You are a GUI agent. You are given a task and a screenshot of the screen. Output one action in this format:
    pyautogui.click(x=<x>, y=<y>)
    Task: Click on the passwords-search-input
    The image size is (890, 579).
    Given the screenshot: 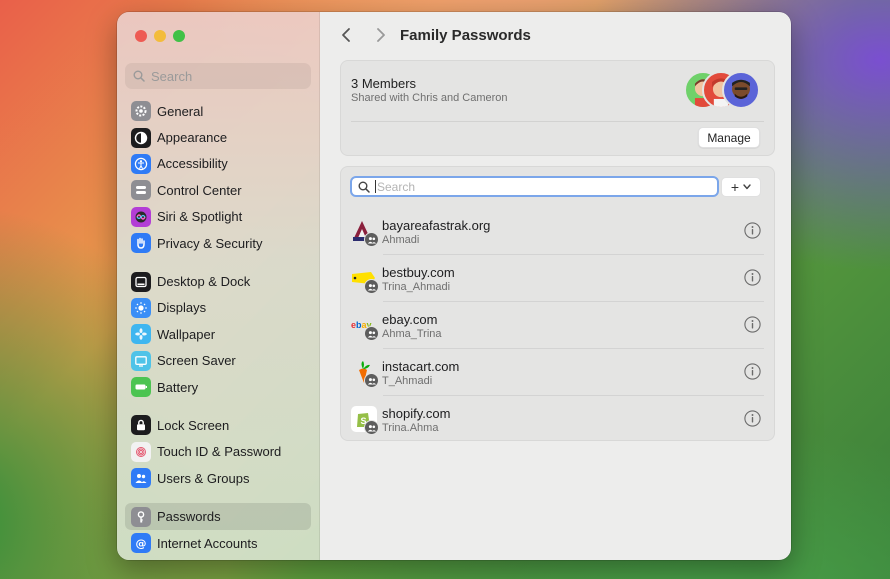 What is the action you would take?
    pyautogui.click(x=537, y=186)
    